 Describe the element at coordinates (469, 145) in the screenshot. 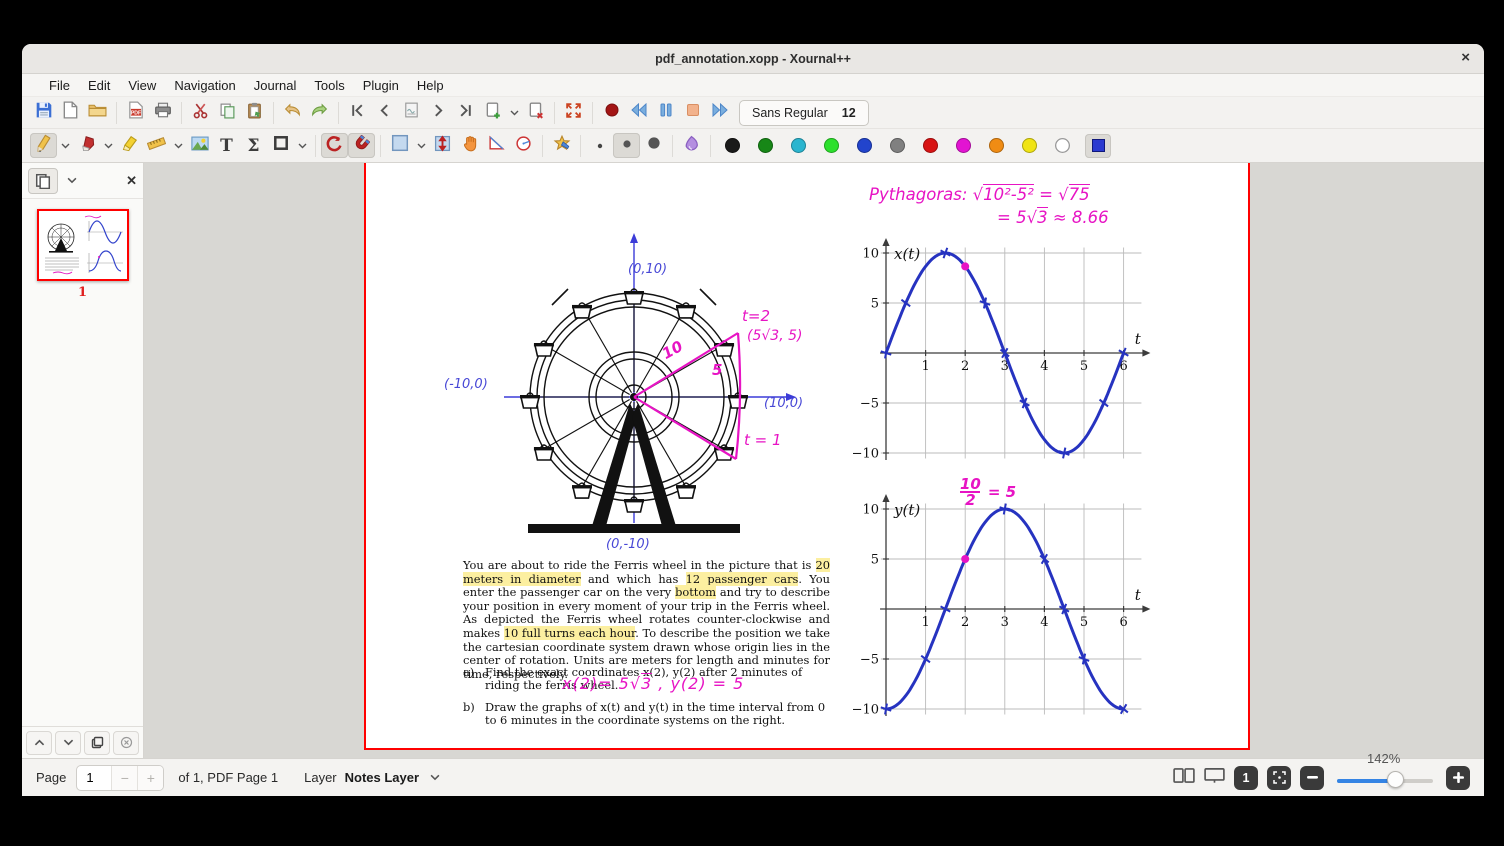

I see `hand-tool-button` at that location.